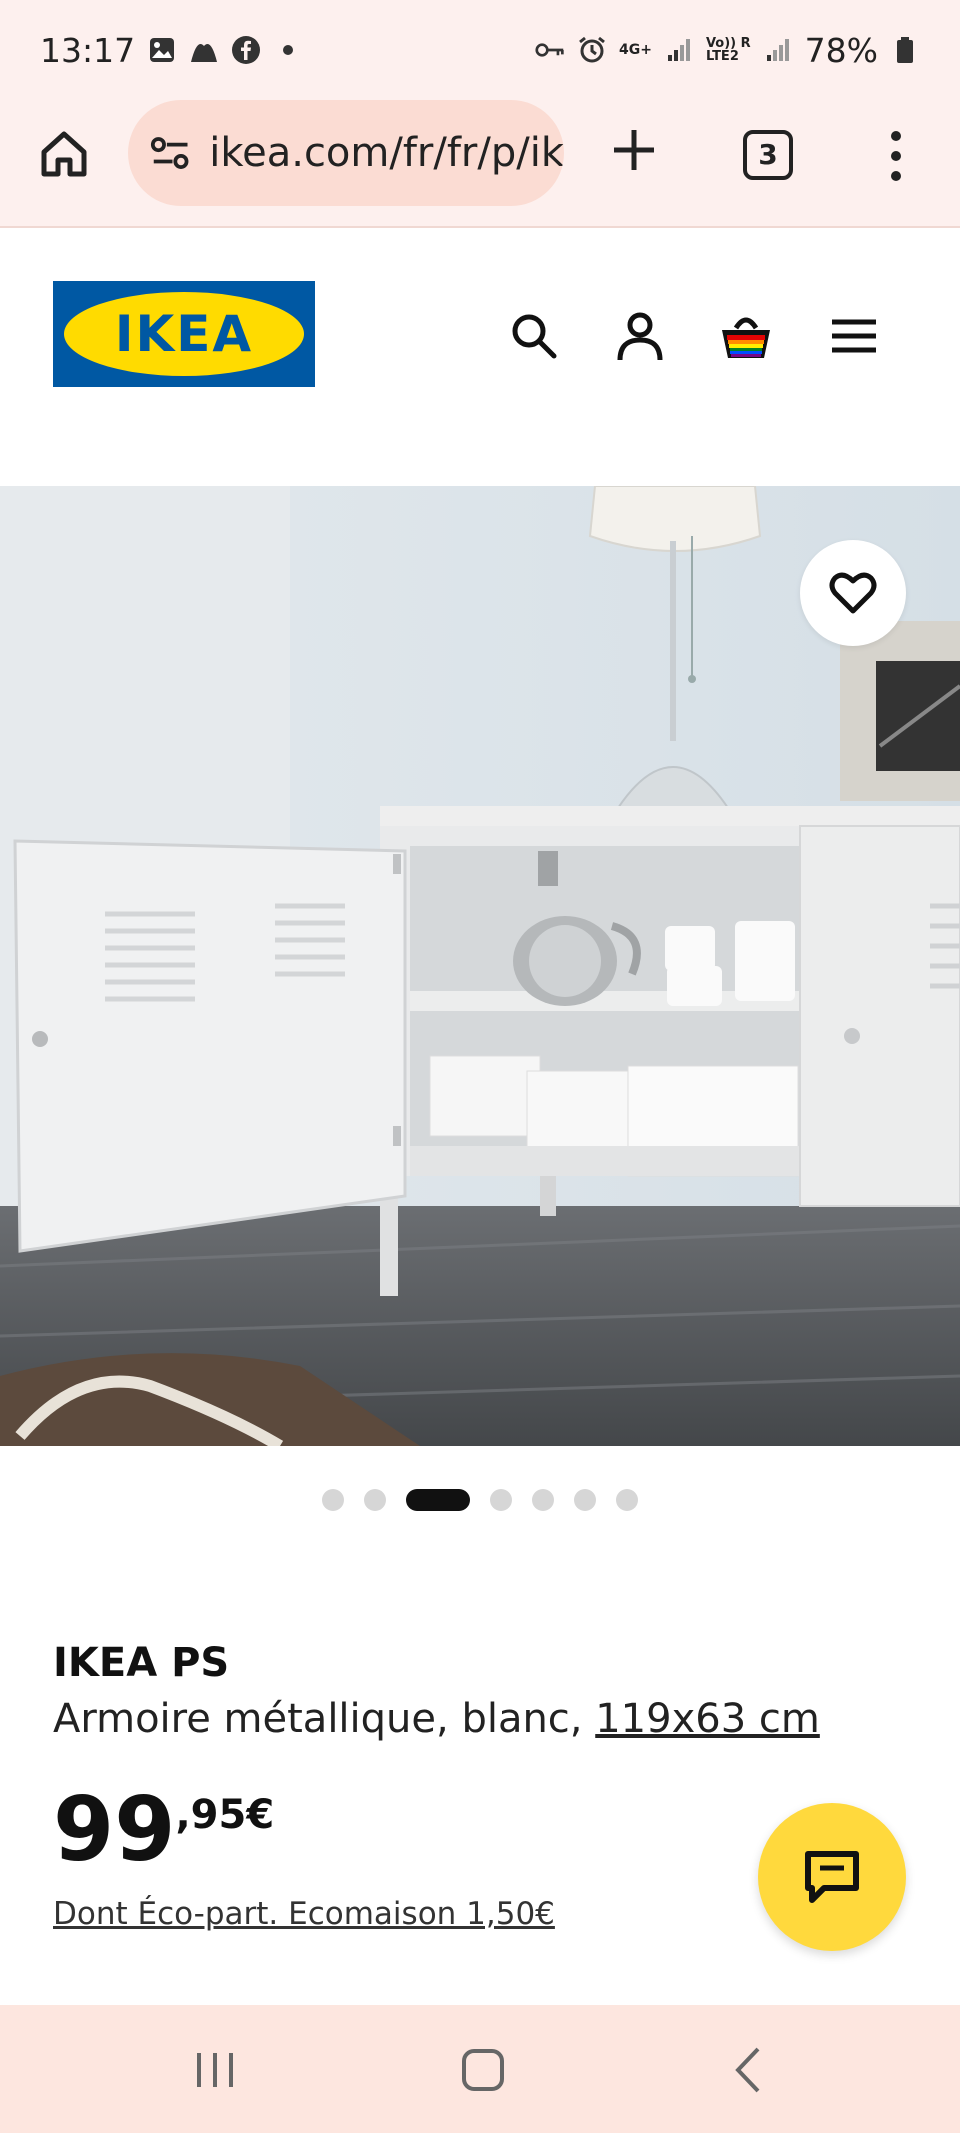 This screenshot has height=2133, width=960. What do you see at coordinates (141, 1663) in the screenshot?
I see `product-name: IKEA PS` at bounding box center [141, 1663].